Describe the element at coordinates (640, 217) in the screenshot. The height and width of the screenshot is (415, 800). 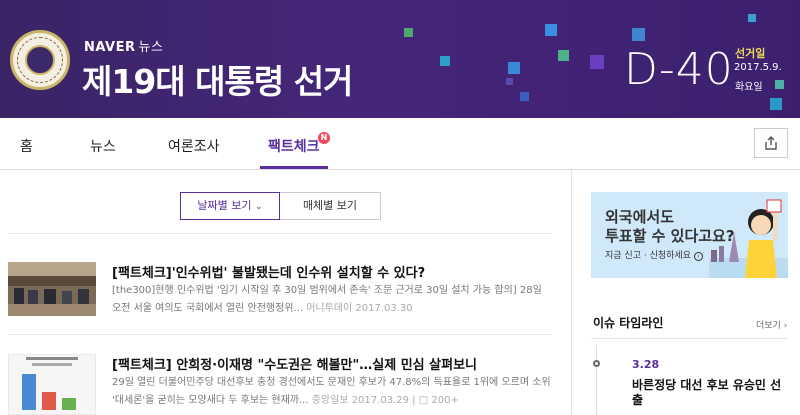
I see `ad-headline-line1: 외국에서도` at that location.